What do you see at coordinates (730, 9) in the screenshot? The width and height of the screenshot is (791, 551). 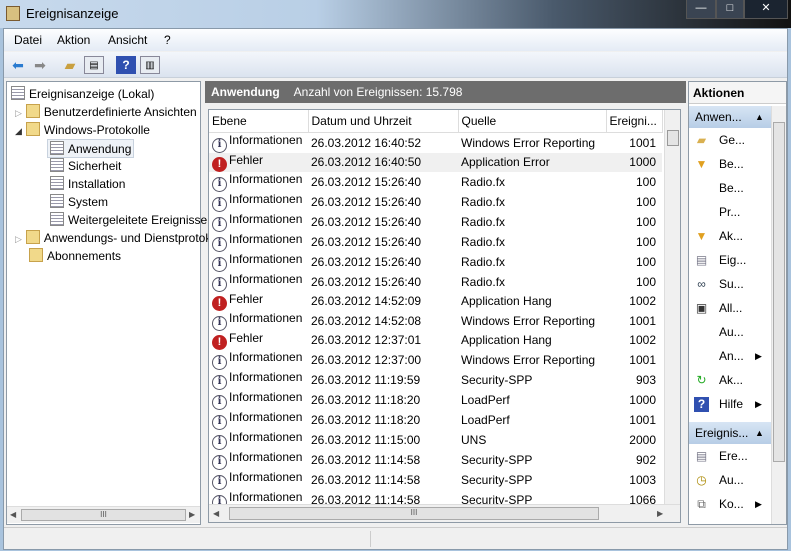 I see `maximize-button: □` at bounding box center [730, 9].